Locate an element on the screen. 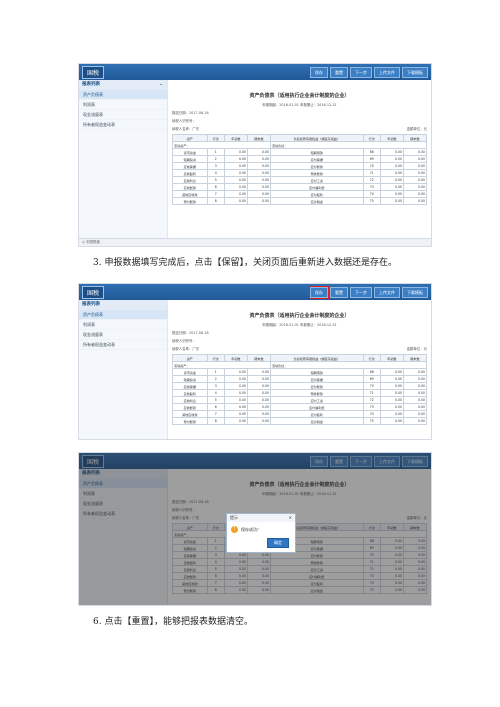 The width and height of the screenshot is (500, 707). table-cell: 应付福利费 is located at coordinates (316, 407).